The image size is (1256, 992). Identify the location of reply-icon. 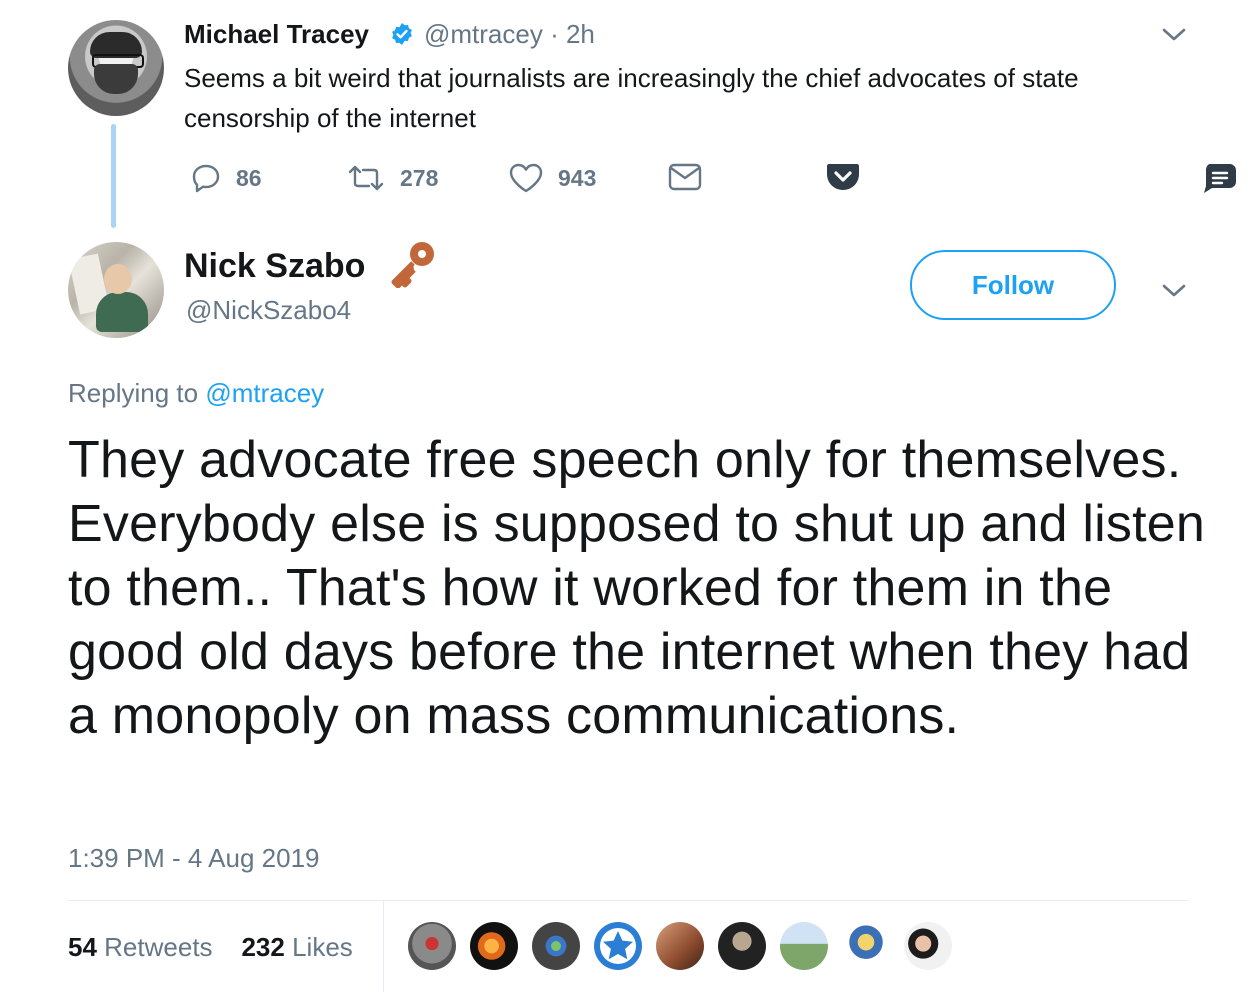
(206, 178).